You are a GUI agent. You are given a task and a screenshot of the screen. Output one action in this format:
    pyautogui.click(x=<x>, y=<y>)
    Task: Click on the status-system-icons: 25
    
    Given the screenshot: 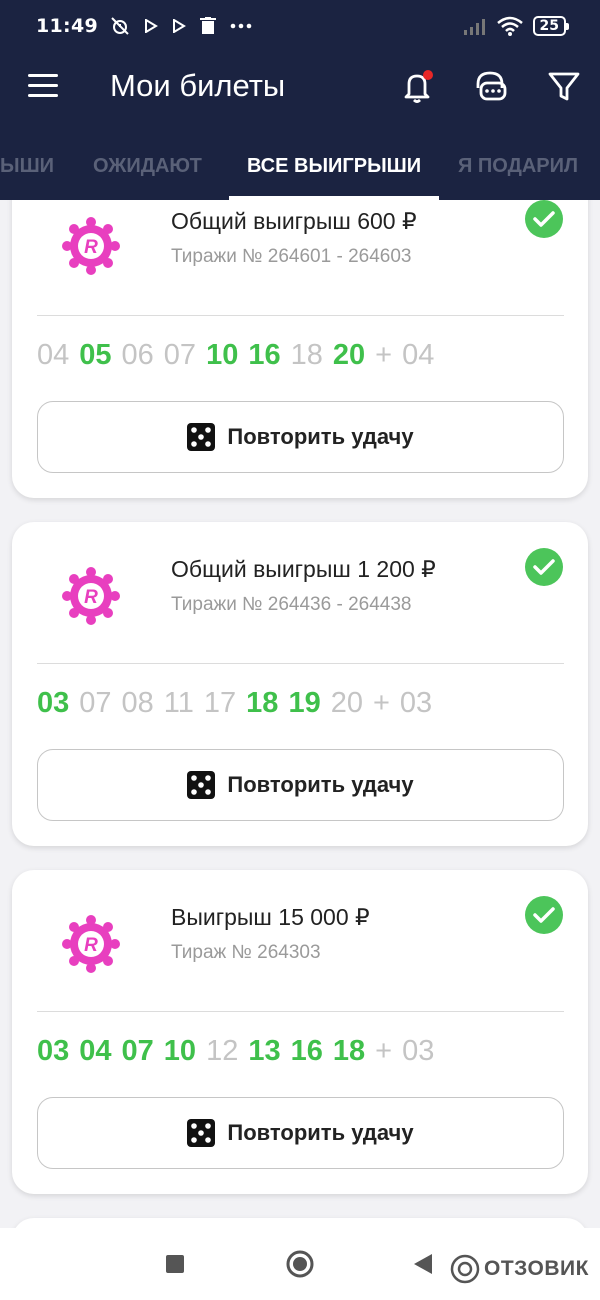 What is the action you would take?
    pyautogui.click(x=516, y=26)
    